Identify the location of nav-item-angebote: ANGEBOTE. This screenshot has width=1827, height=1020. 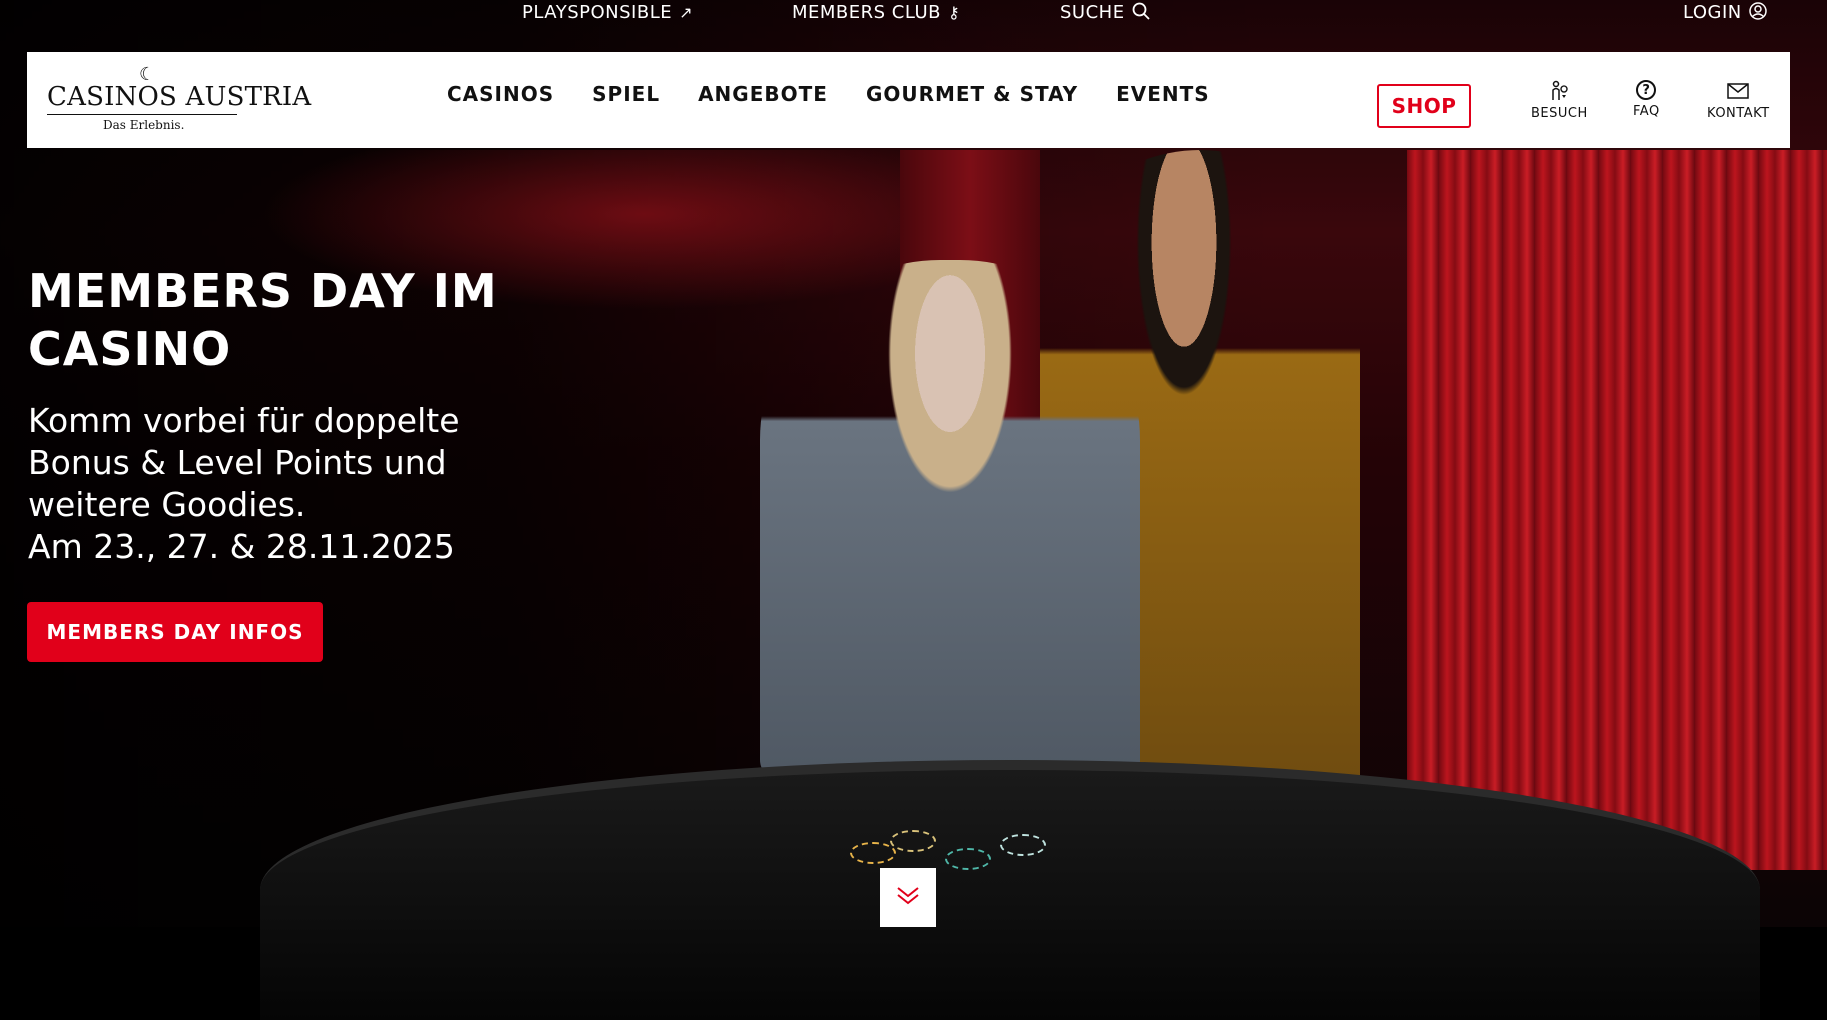
(763, 94).